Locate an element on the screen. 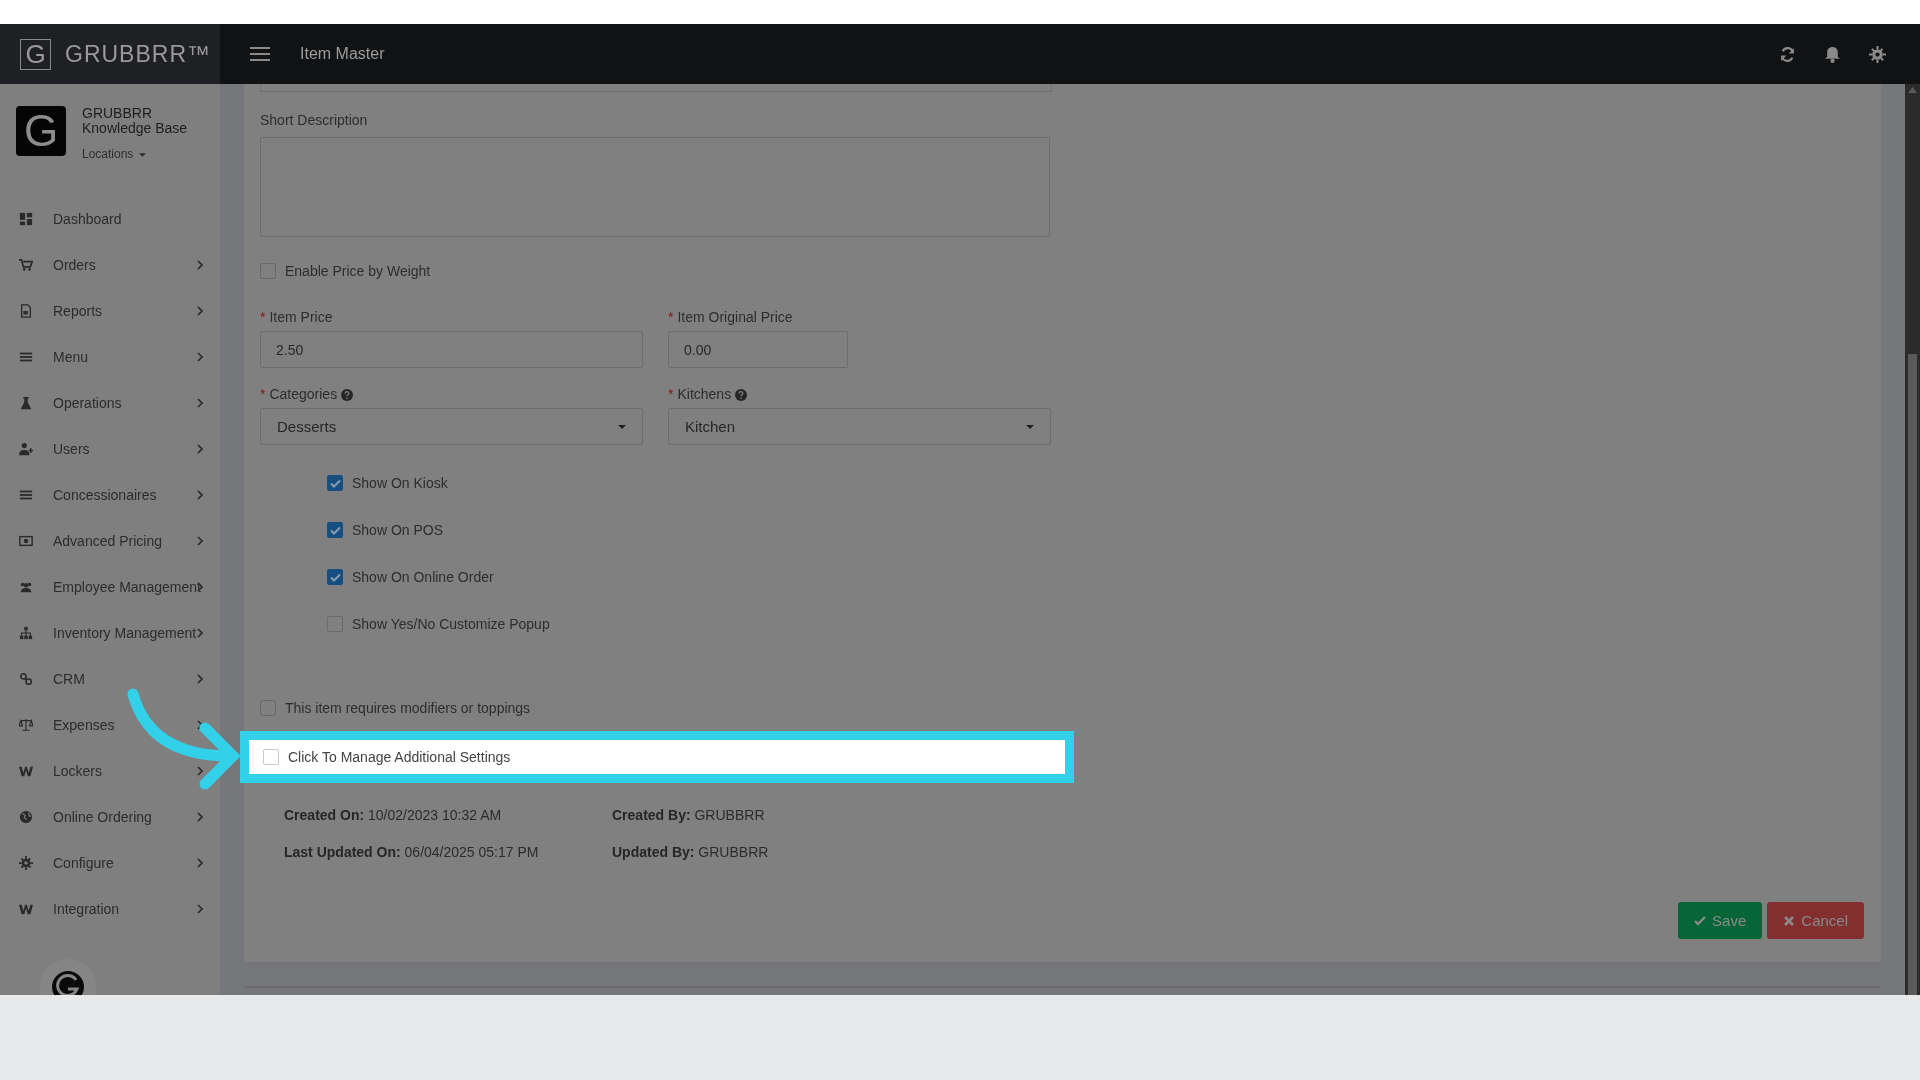  sidebar-item: Expenses is located at coordinates (110, 725).